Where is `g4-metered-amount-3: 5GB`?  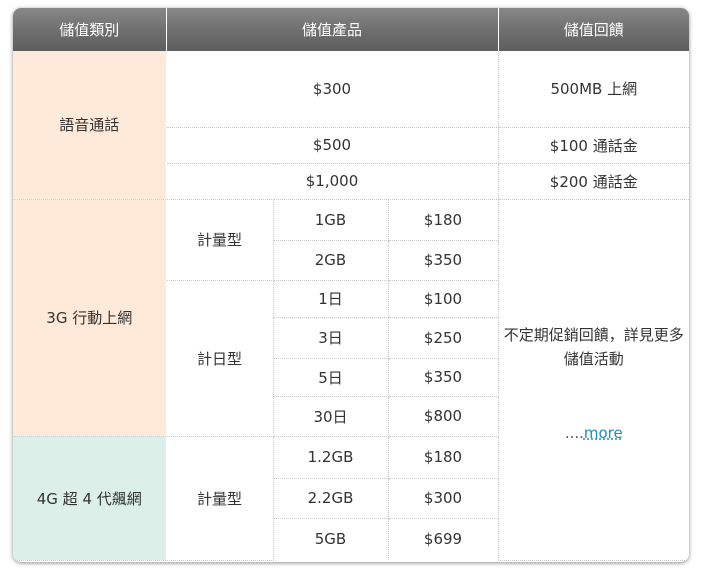 g4-metered-amount-3: 5GB is located at coordinates (331, 539).